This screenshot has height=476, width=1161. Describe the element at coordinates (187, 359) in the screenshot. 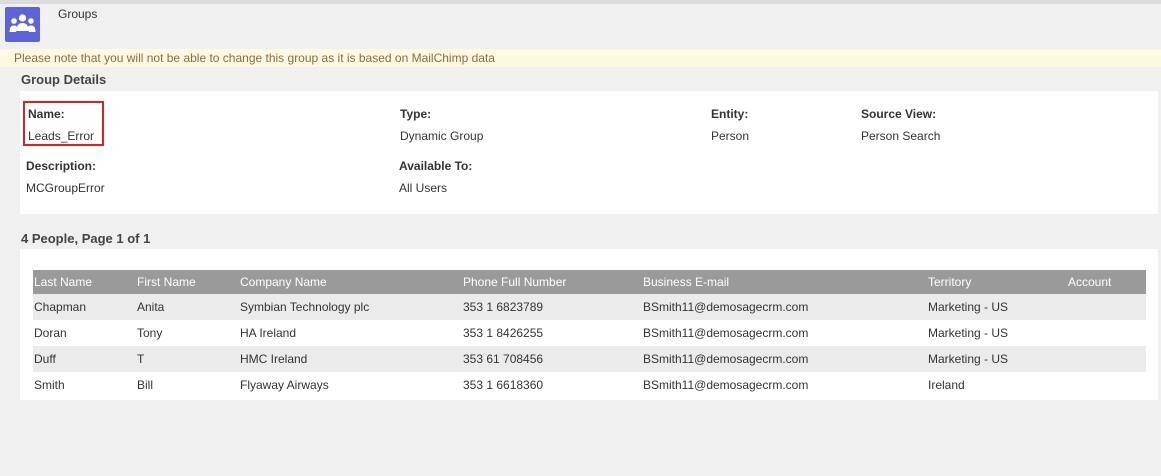

I see `first-name-link: T` at that location.